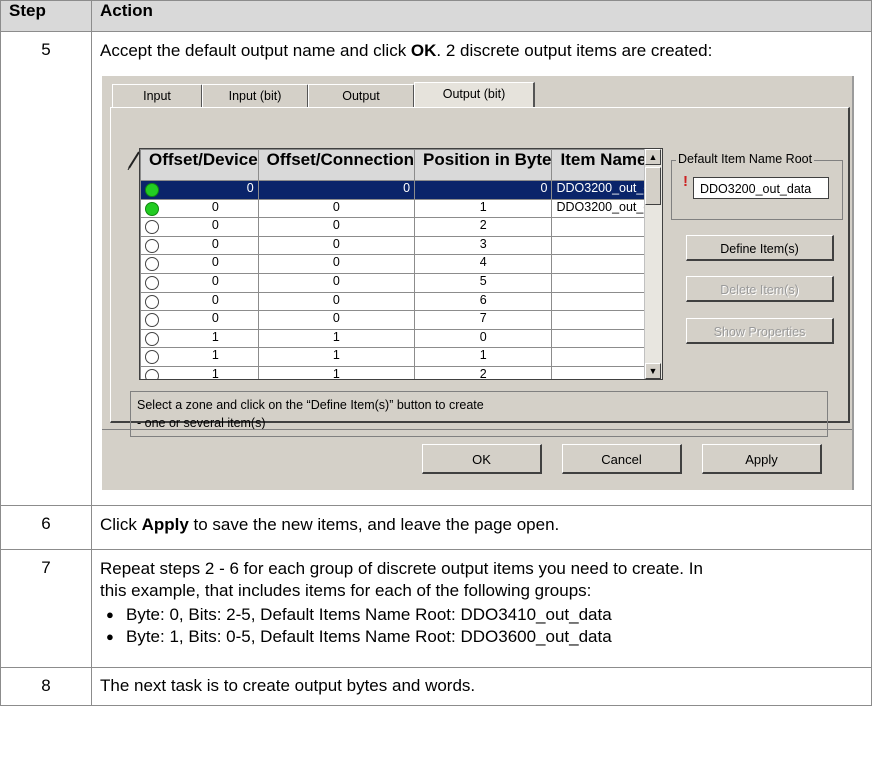 This screenshot has width=873, height=763. Describe the element at coordinates (761, 188) in the screenshot. I see `default-name-input: DDO3200_out_data` at that location.